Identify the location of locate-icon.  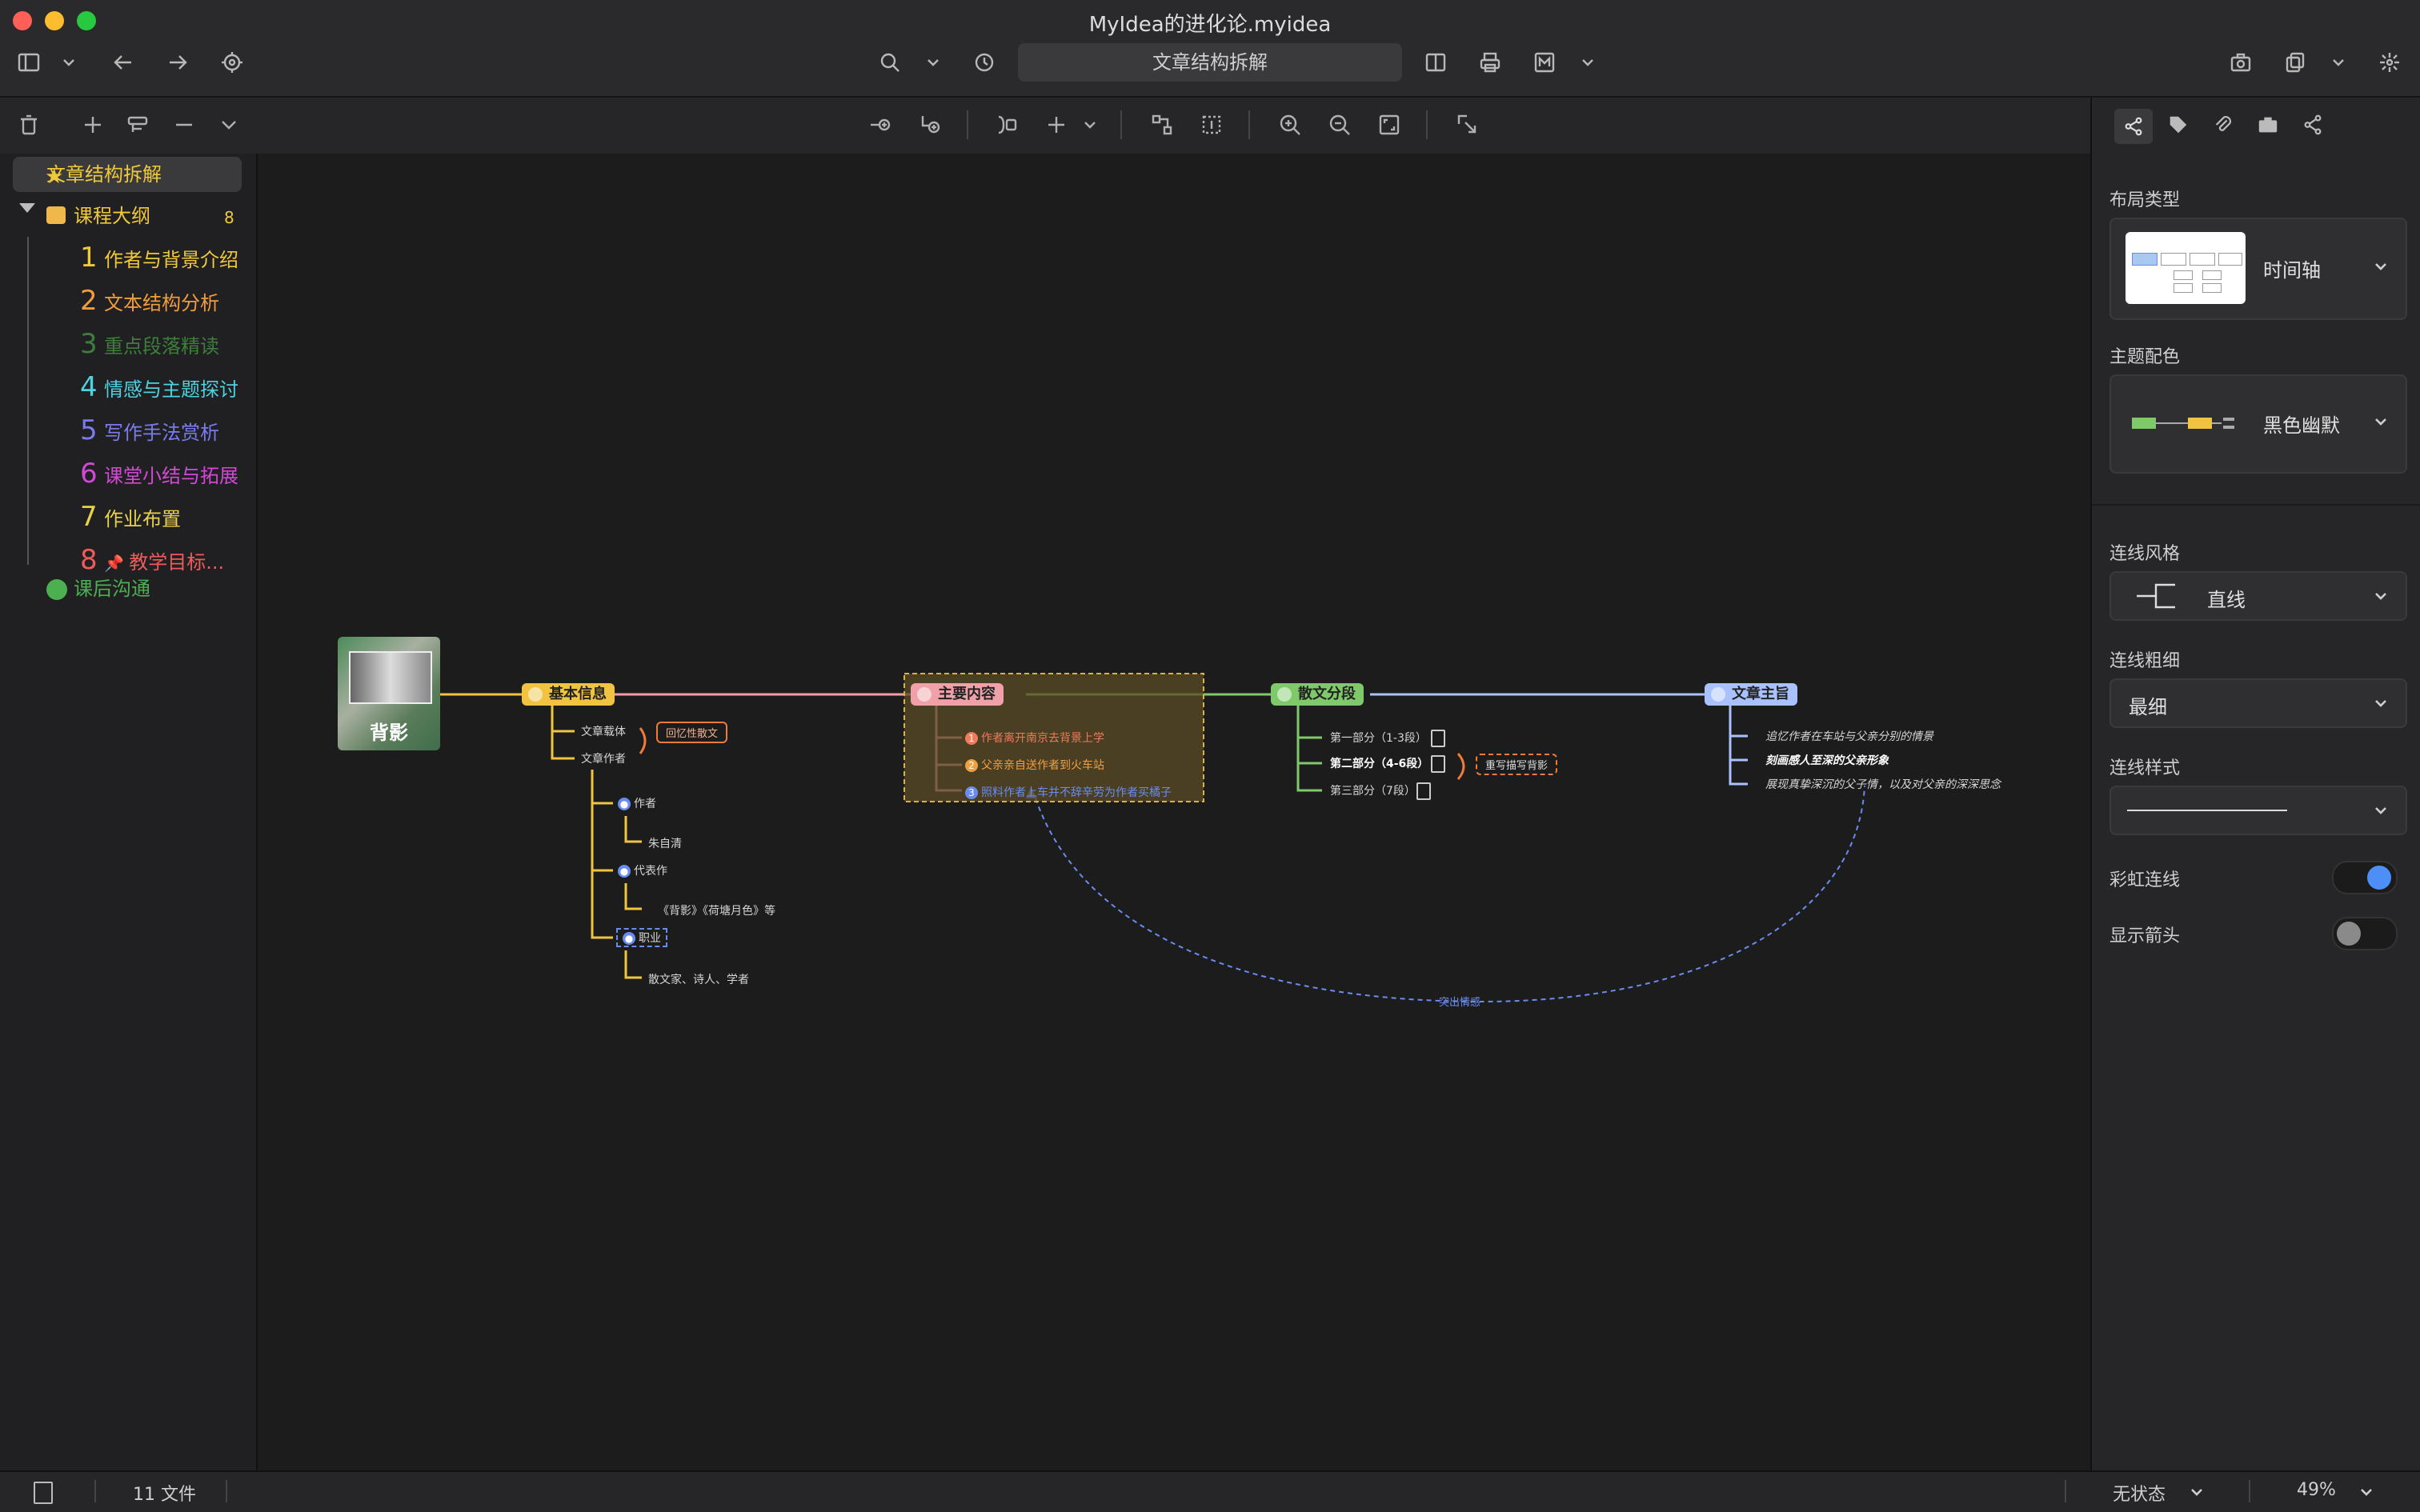
(232, 62).